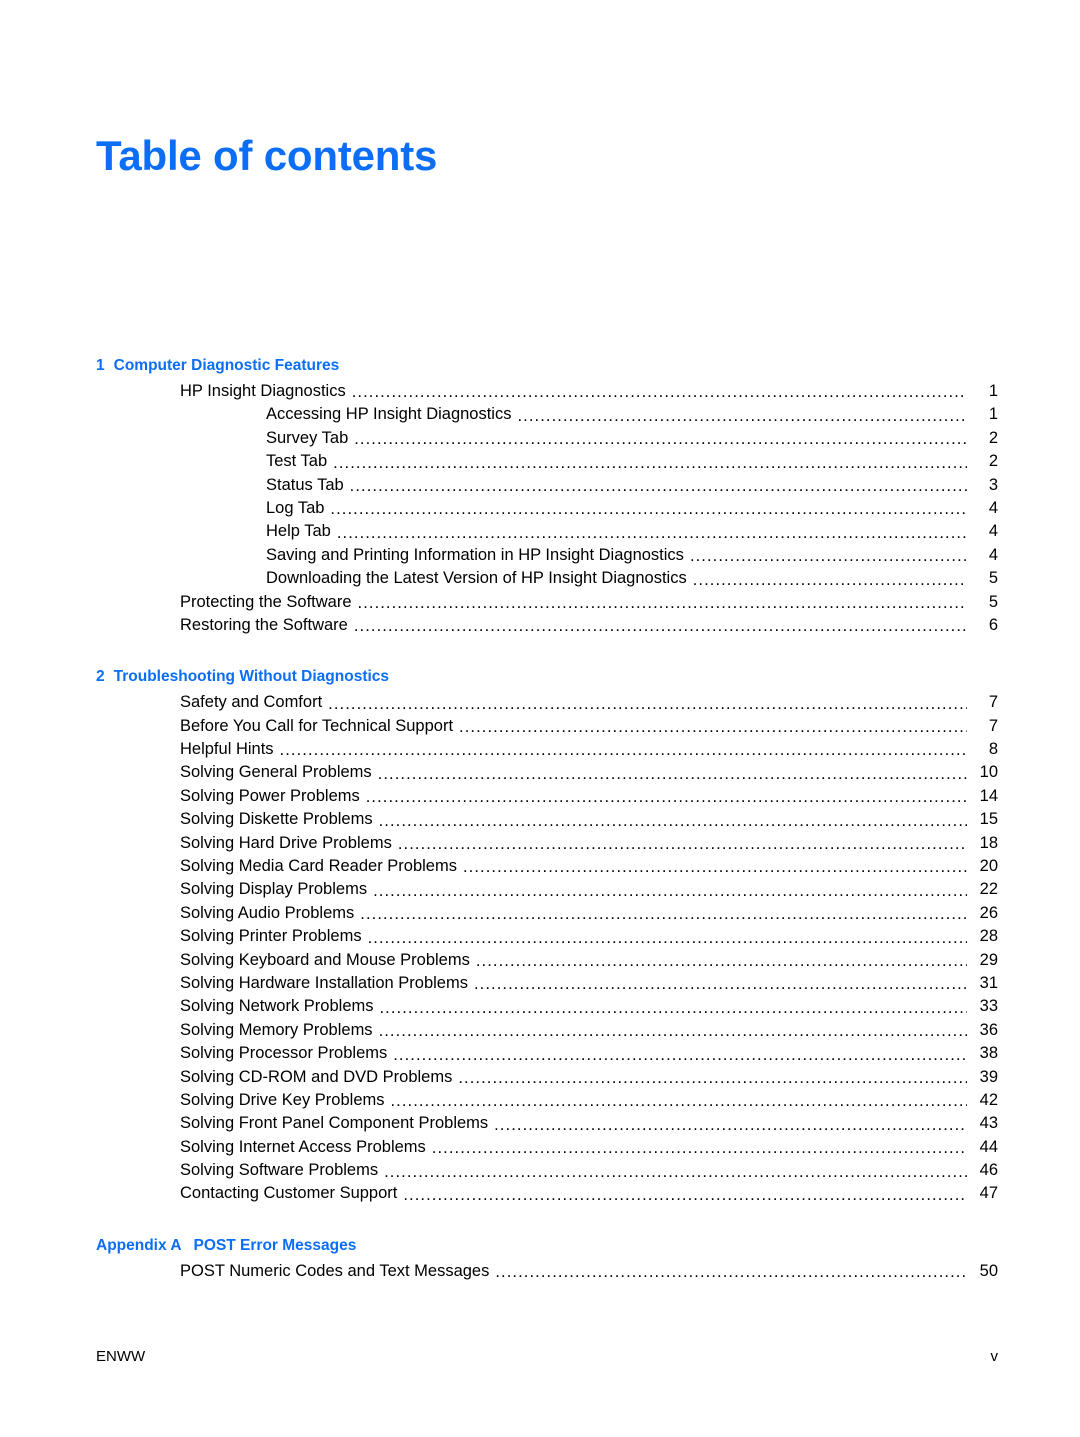 The image size is (1080, 1437). What do you see at coordinates (547, 702) in the screenshot?
I see `toc-entry: Safety and Comfort 7` at bounding box center [547, 702].